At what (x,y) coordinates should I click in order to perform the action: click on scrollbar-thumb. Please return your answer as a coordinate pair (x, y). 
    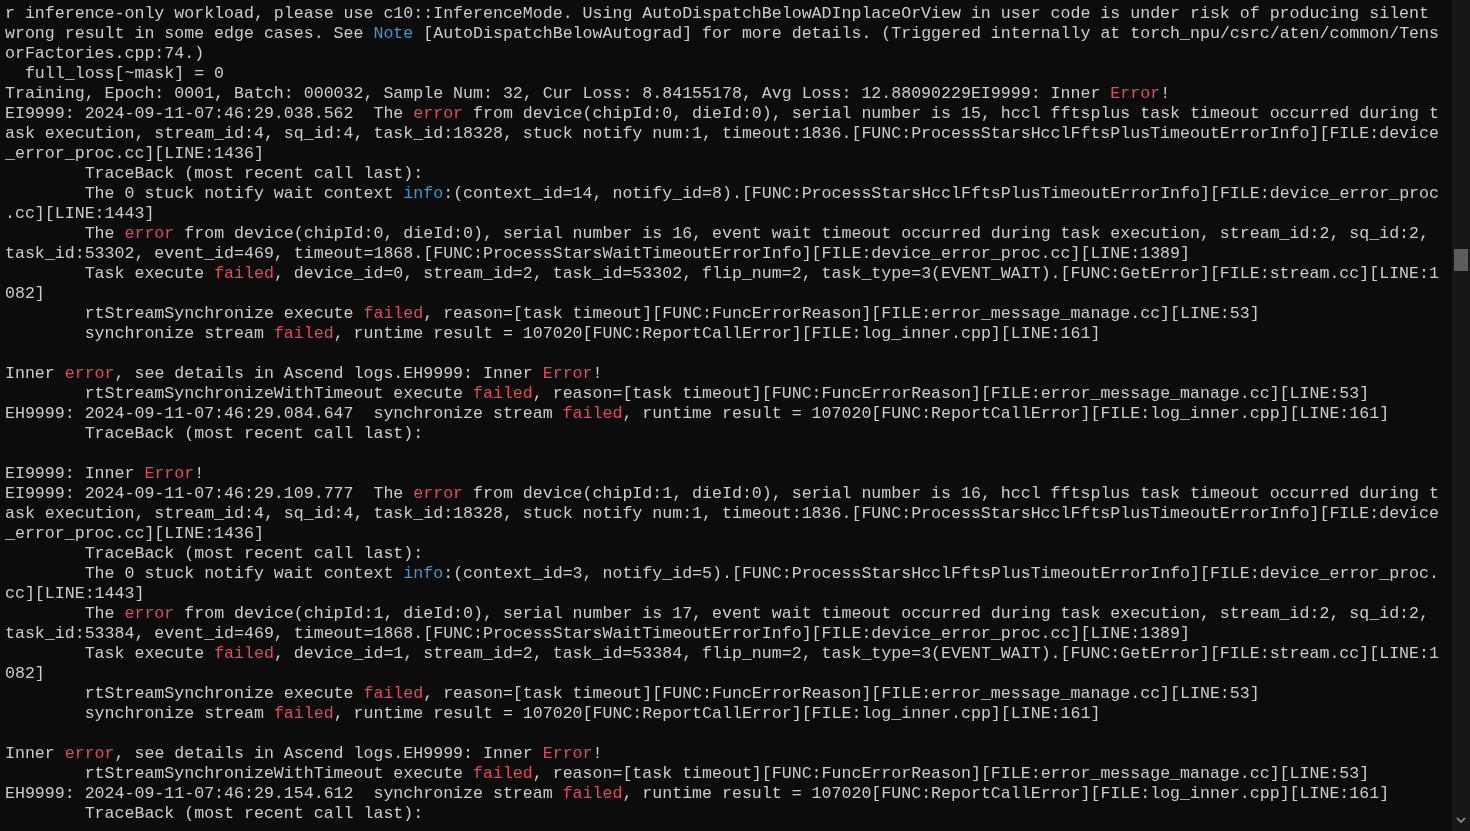
    Looking at the image, I should click on (1461, 260).